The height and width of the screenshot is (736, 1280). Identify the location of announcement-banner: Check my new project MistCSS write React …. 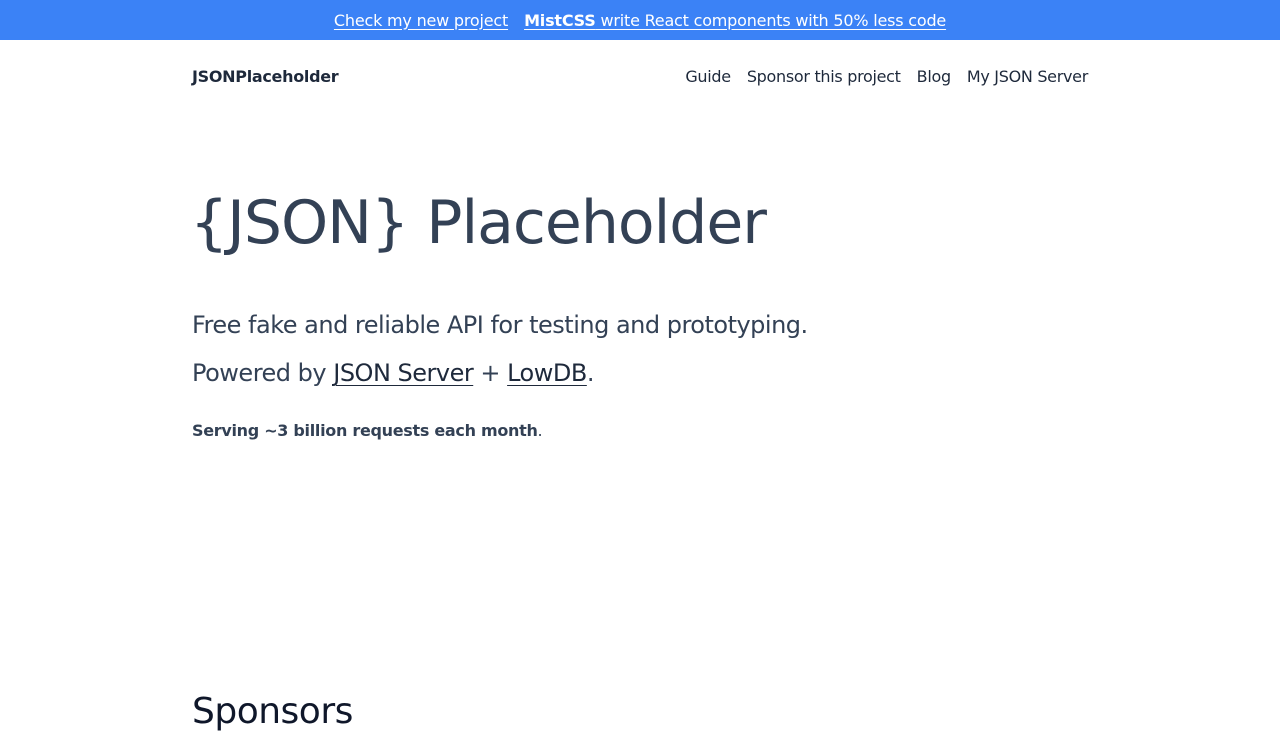
(640, 20).